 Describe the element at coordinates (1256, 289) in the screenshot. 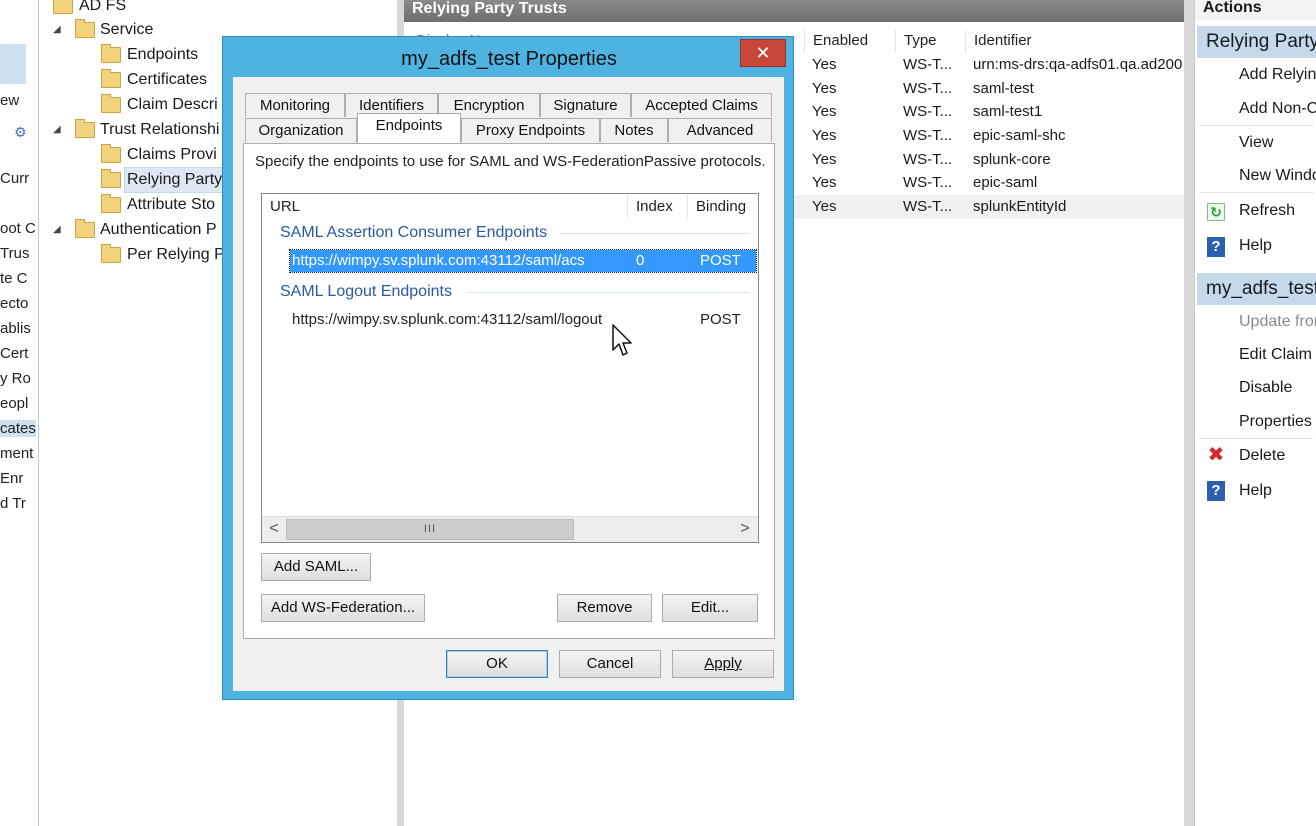

I see `actions-section-my-adfs-test: my_adfs_test` at that location.